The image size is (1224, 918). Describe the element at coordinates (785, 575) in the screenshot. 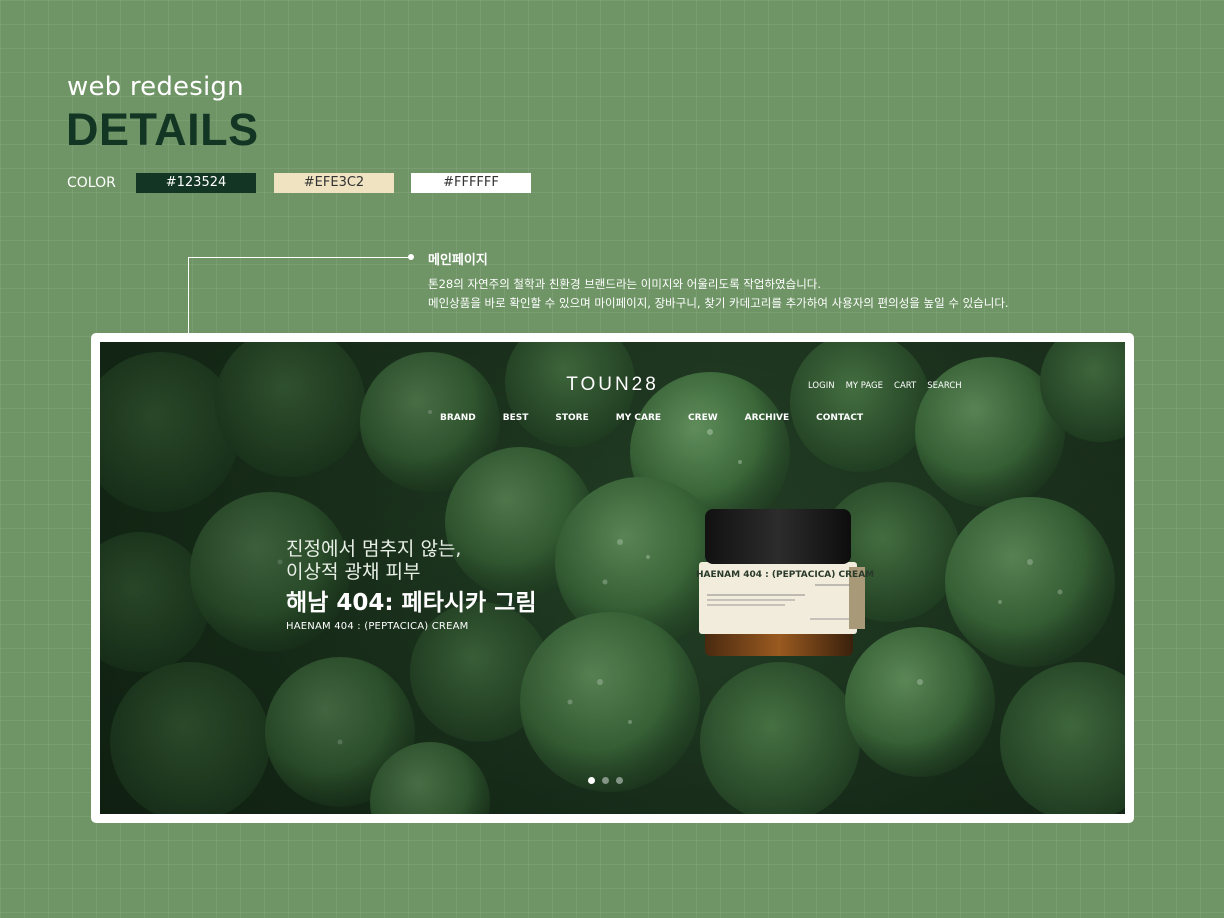

I see `jar-label-text: HAENAM 404 : (PEPTACICA) CREAM` at that location.